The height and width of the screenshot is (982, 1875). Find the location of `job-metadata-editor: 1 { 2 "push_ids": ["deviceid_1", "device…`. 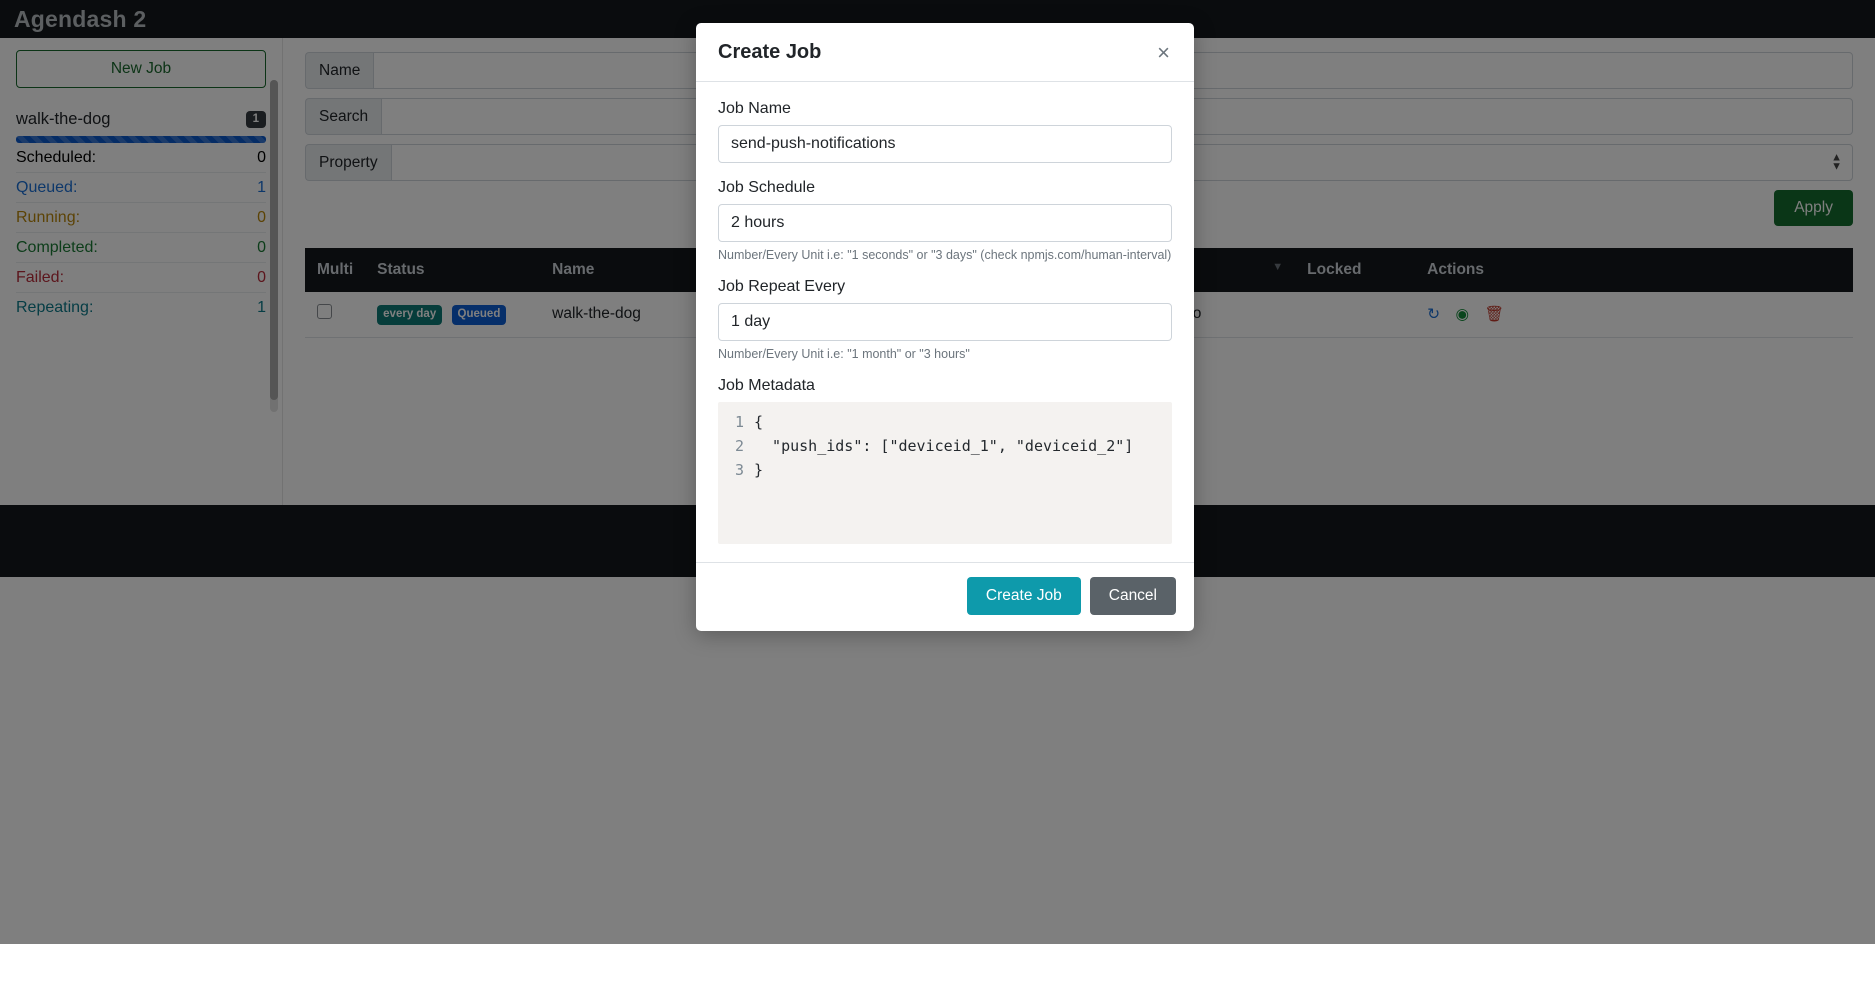

job-metadata-editor: 1 { 2 "push_ids": ["deviceid_1", "device… is located at coordinates (945, 473).